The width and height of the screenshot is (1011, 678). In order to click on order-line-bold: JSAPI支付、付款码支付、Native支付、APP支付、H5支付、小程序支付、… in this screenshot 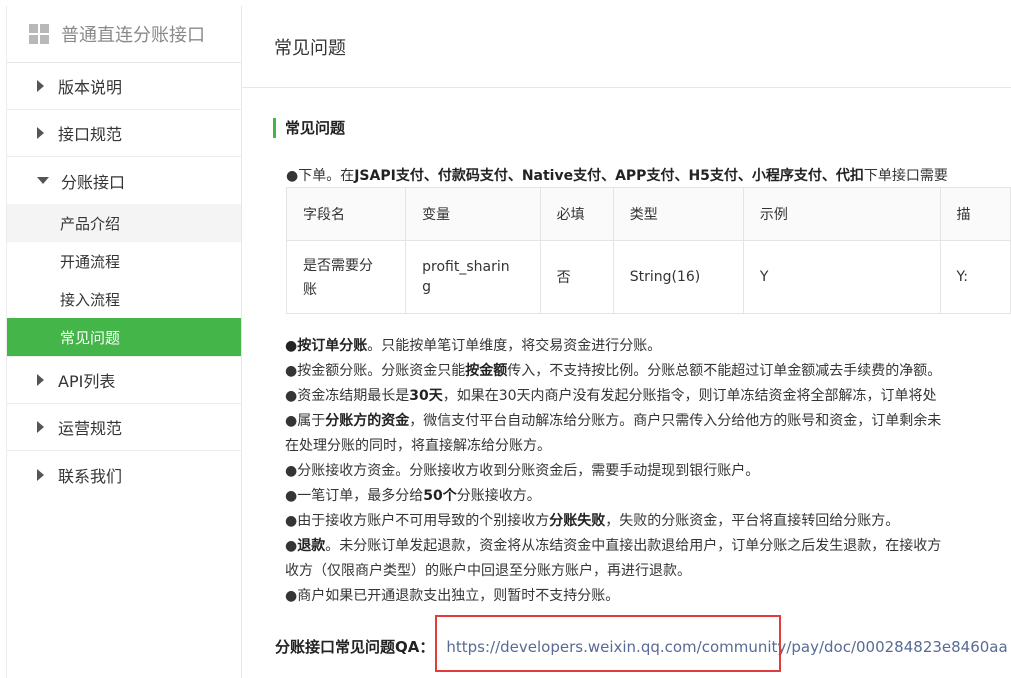, I will do `click(609, 176)`.